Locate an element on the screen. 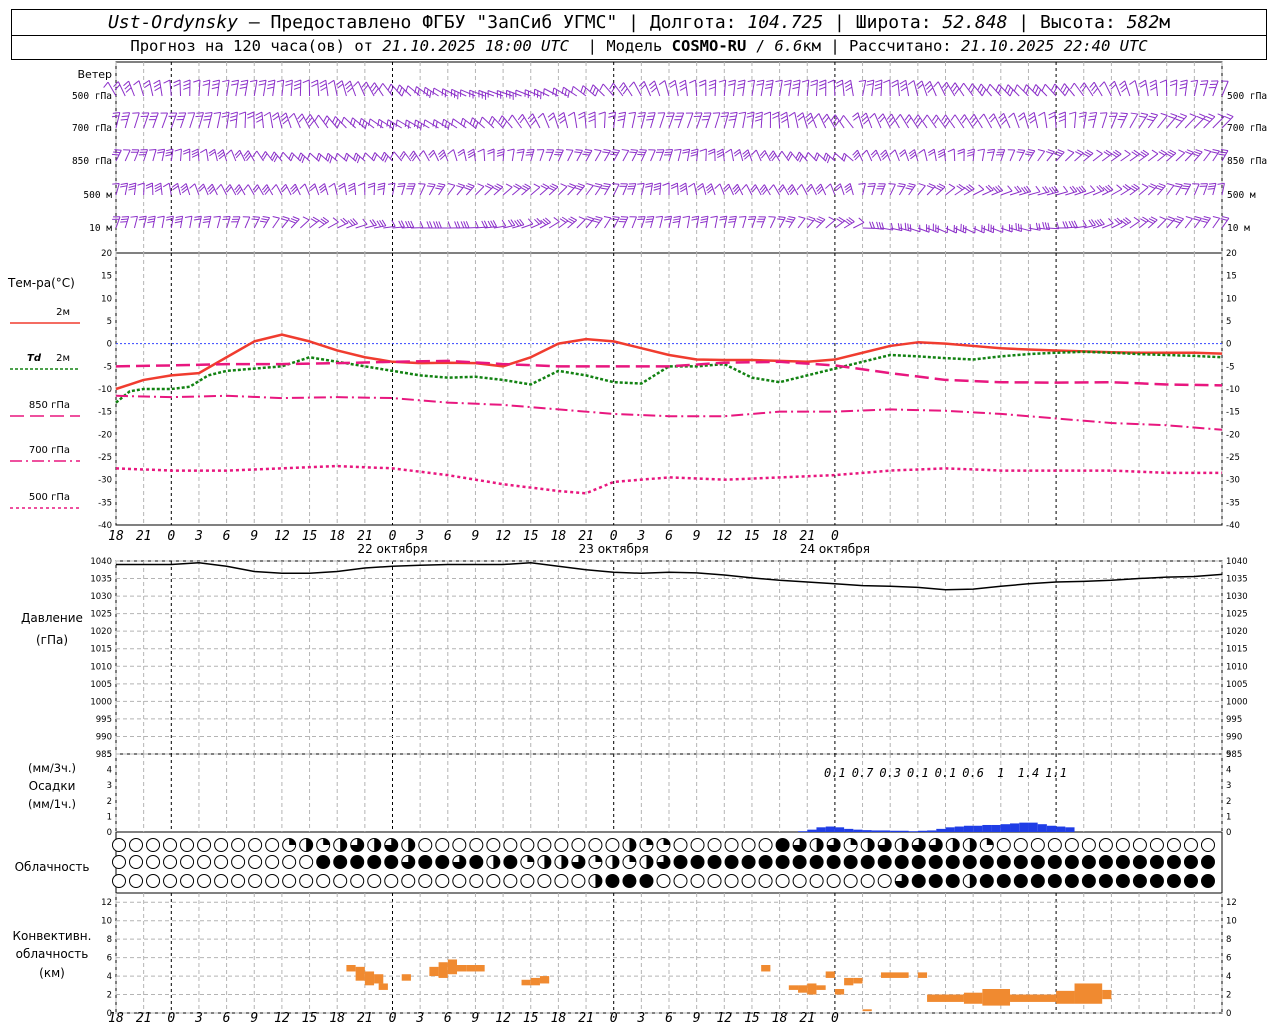 This screenshot has width=1280, height=1024. conv-xtick: 3 is located at coordinates (640, 1017).